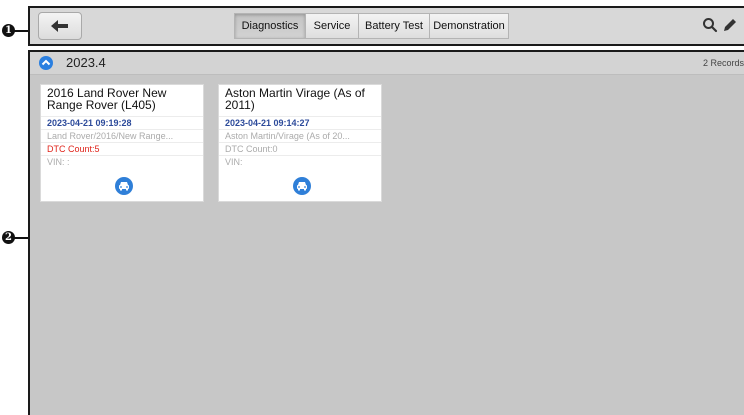 Image resolution: width=744 pixels, height=415 pixels. Describe the element at coordinates (332, 26) in the screenshot. I see `tab-service: Service` at that location.